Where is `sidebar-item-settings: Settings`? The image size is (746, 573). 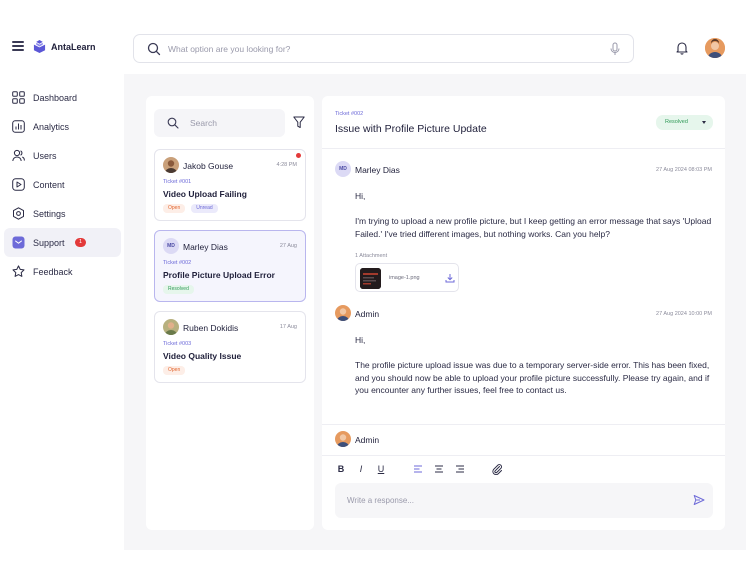
sidebar-item-settings: Settings is located at coordinates (62, 213).